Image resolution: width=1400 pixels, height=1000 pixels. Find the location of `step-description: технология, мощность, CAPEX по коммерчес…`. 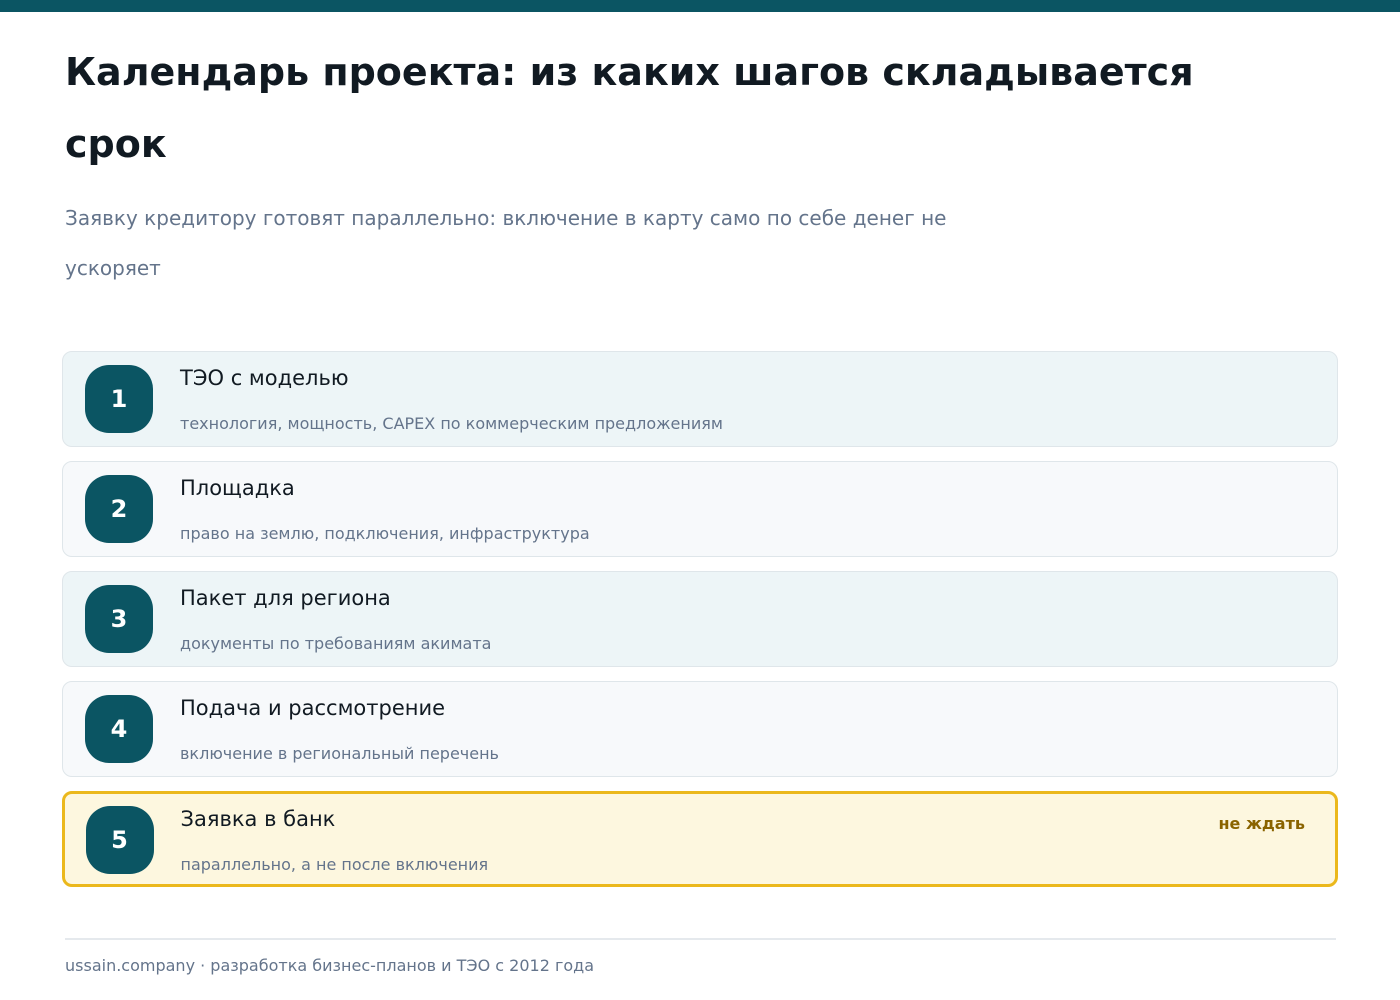

step-description: технология, мощность, CAPEX по коммерчес… is located at coordinates (451, 423).